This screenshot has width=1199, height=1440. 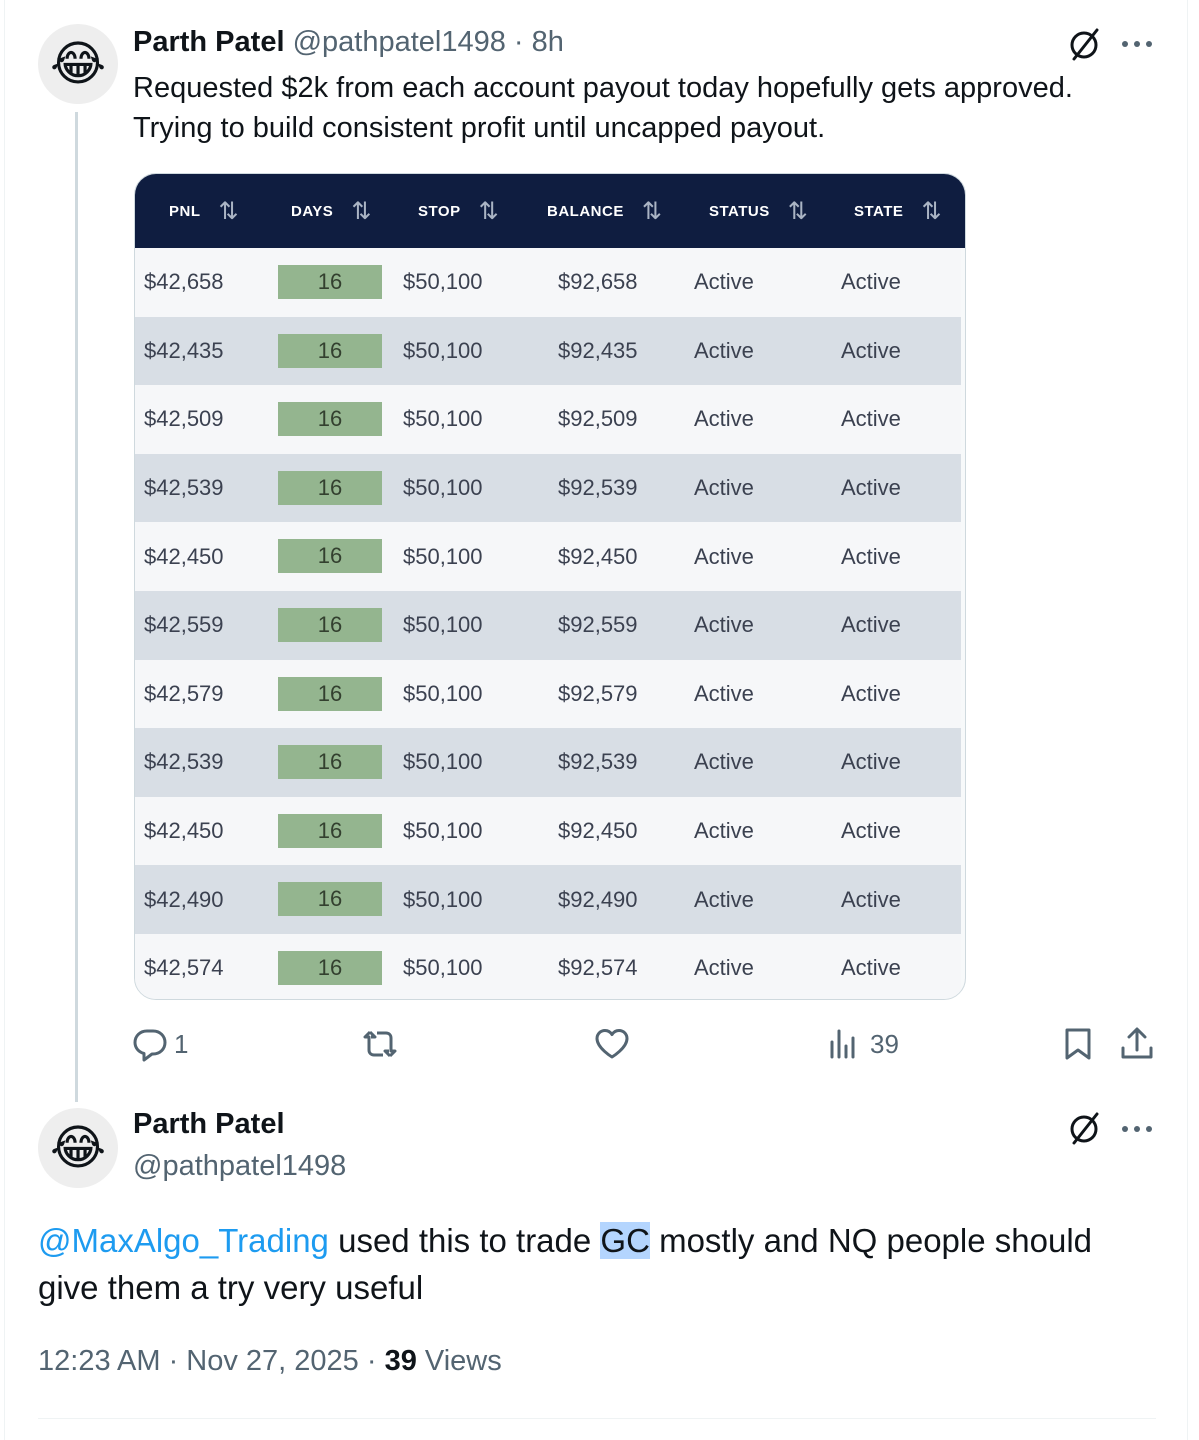 I want to click on table-row: $42,574 $50,100 $92,574 Active Active 16, so click(x=548, y=966).